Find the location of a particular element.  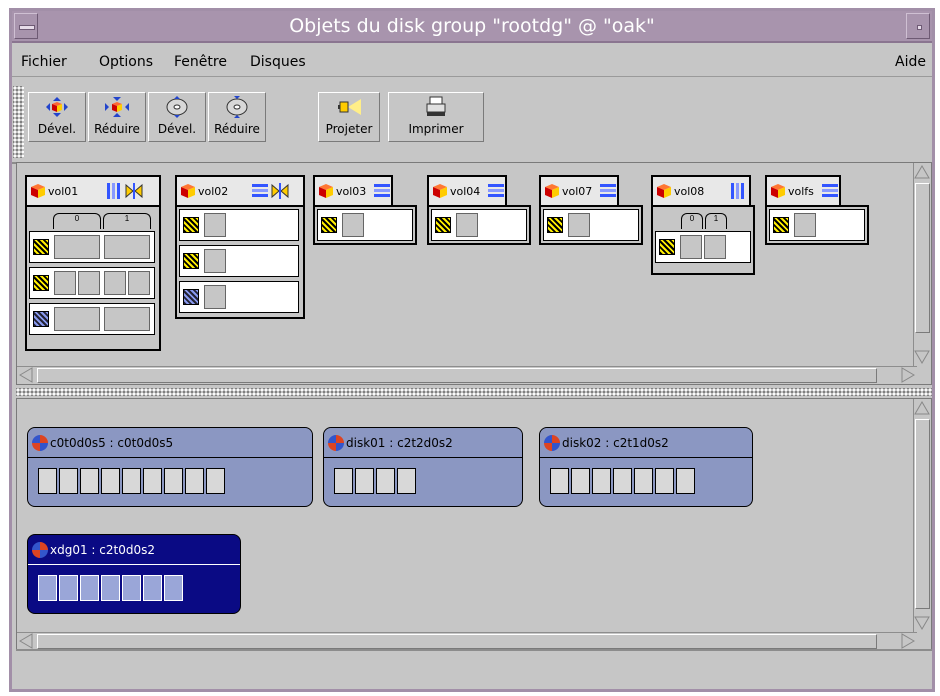

disk-c0t0d0s5: c0t0d0s5 is located at coordinates (170, 467).